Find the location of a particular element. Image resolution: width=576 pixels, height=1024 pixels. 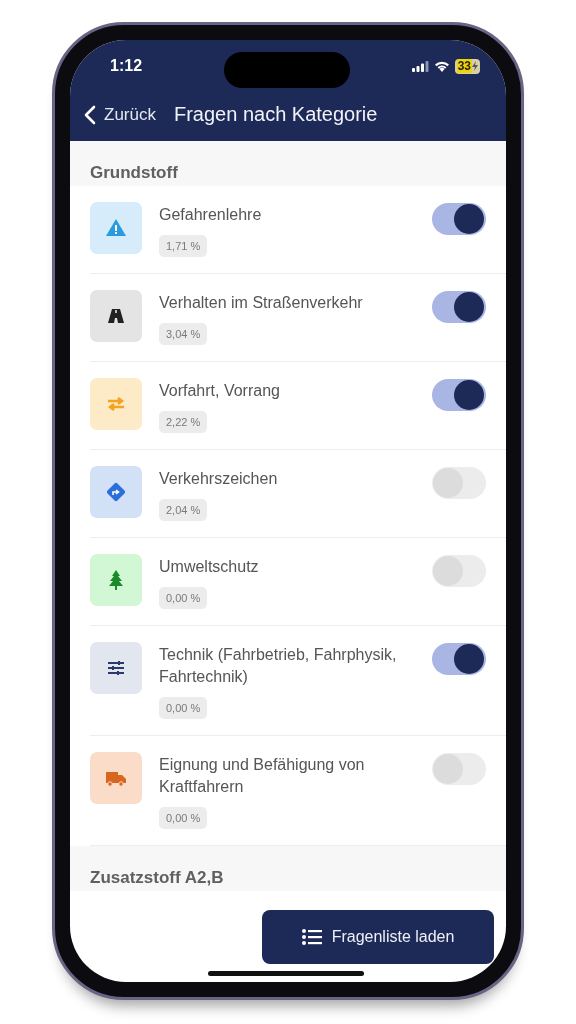

section-header: Zusatzstoff A2,B is located at coordinates (157, 877).